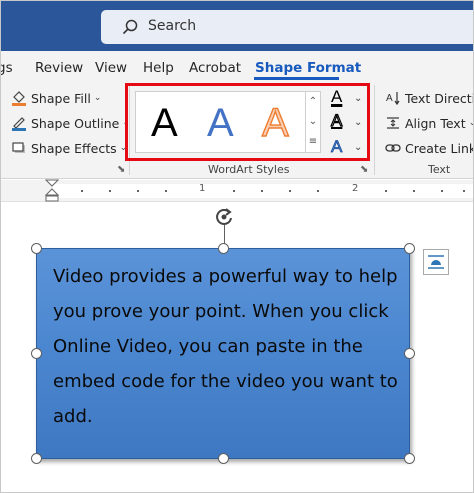 The image size is (474, 493). I want to click on shape-effects-button: Shape Effects ⌄, so click(69, 148).